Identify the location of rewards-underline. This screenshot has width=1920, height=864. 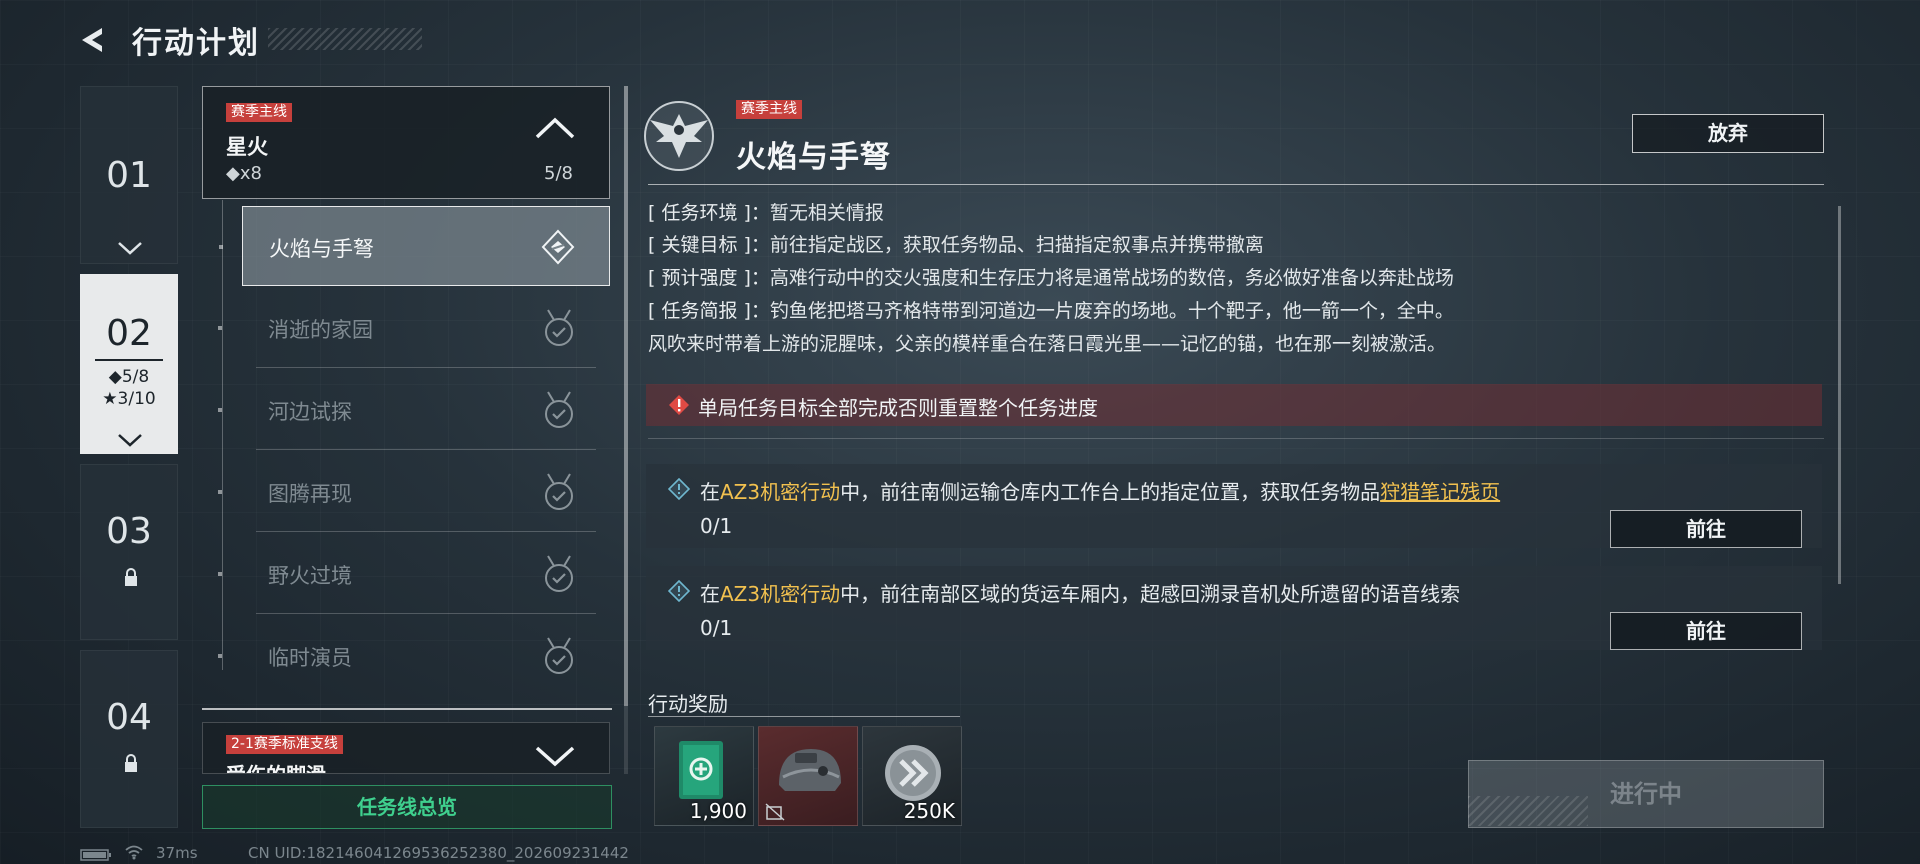
(804, 716).